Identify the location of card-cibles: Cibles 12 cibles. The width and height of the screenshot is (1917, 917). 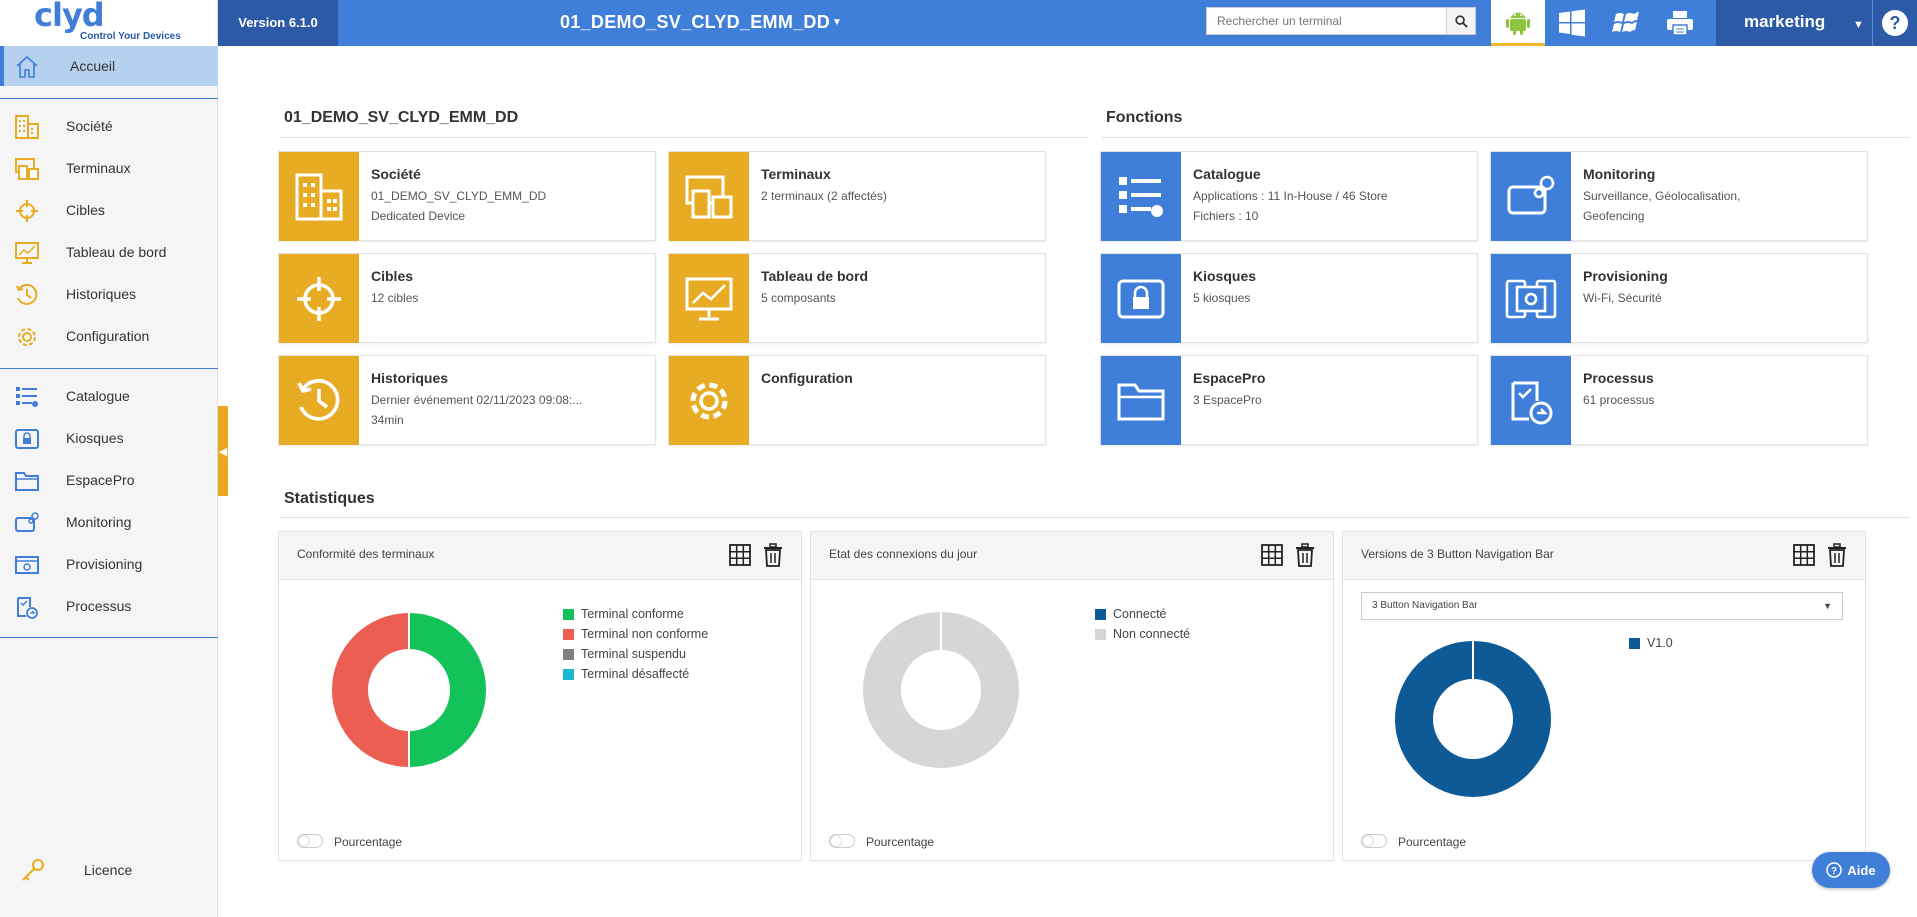
(467, 298).